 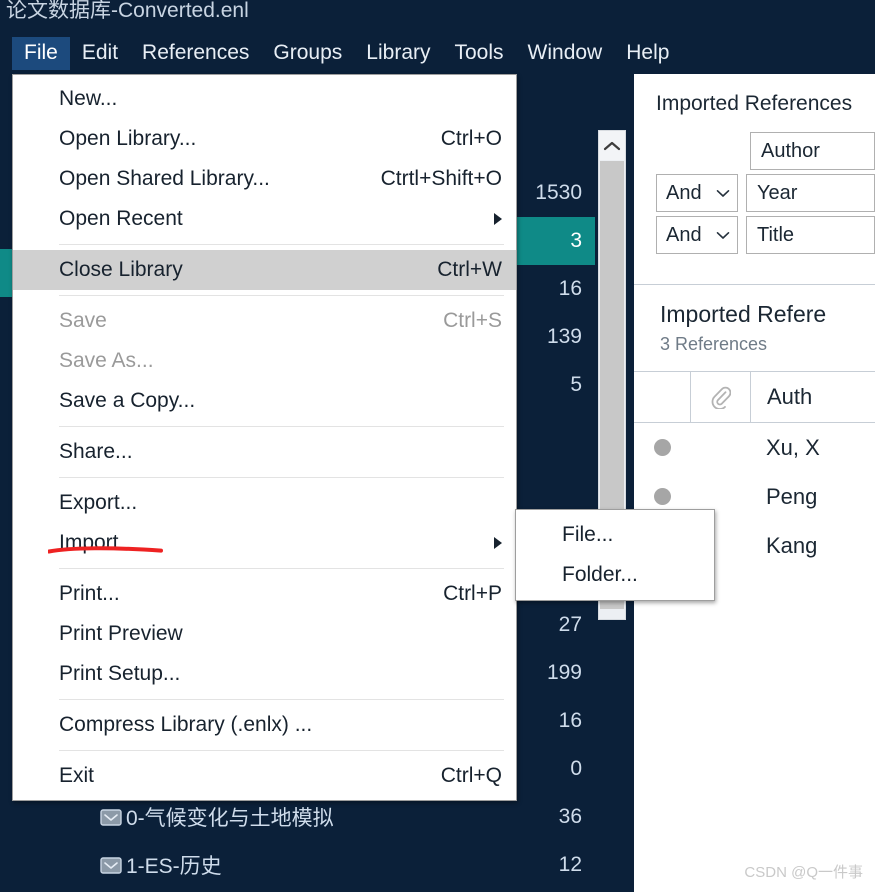 What do you see at coordinates (472, 593) in the screenshot?
I see `menu-item-shortcut: Ctrl+P` at bounding box center [472, 593].